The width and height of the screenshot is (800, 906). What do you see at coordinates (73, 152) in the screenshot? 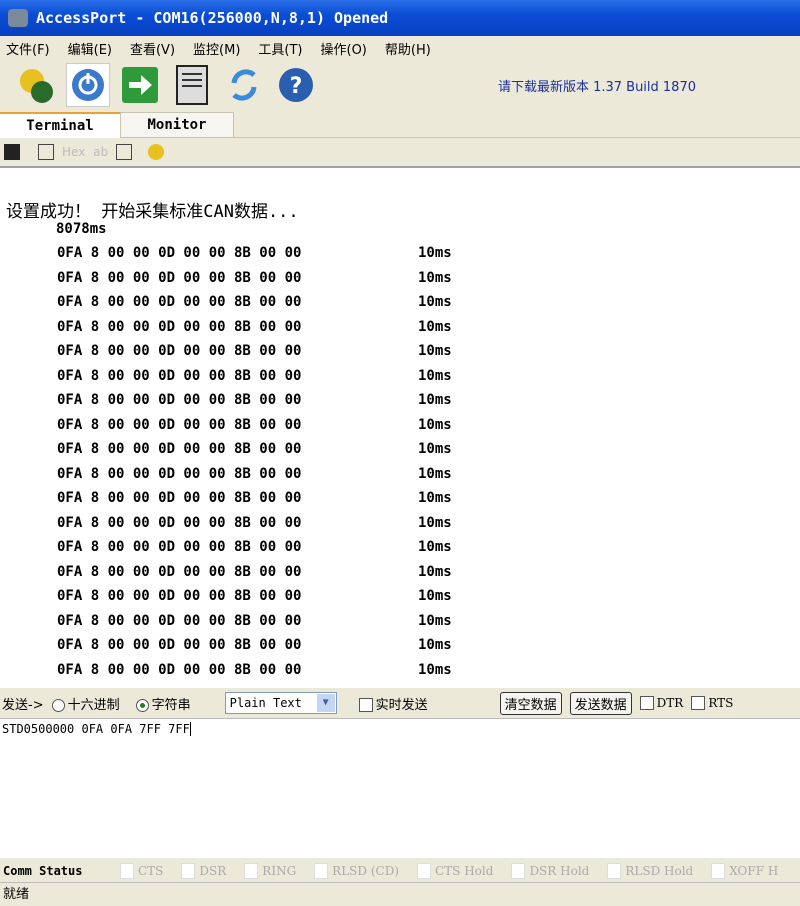
I see `hex-toggle: Hex` at bounding box center [73, 152].